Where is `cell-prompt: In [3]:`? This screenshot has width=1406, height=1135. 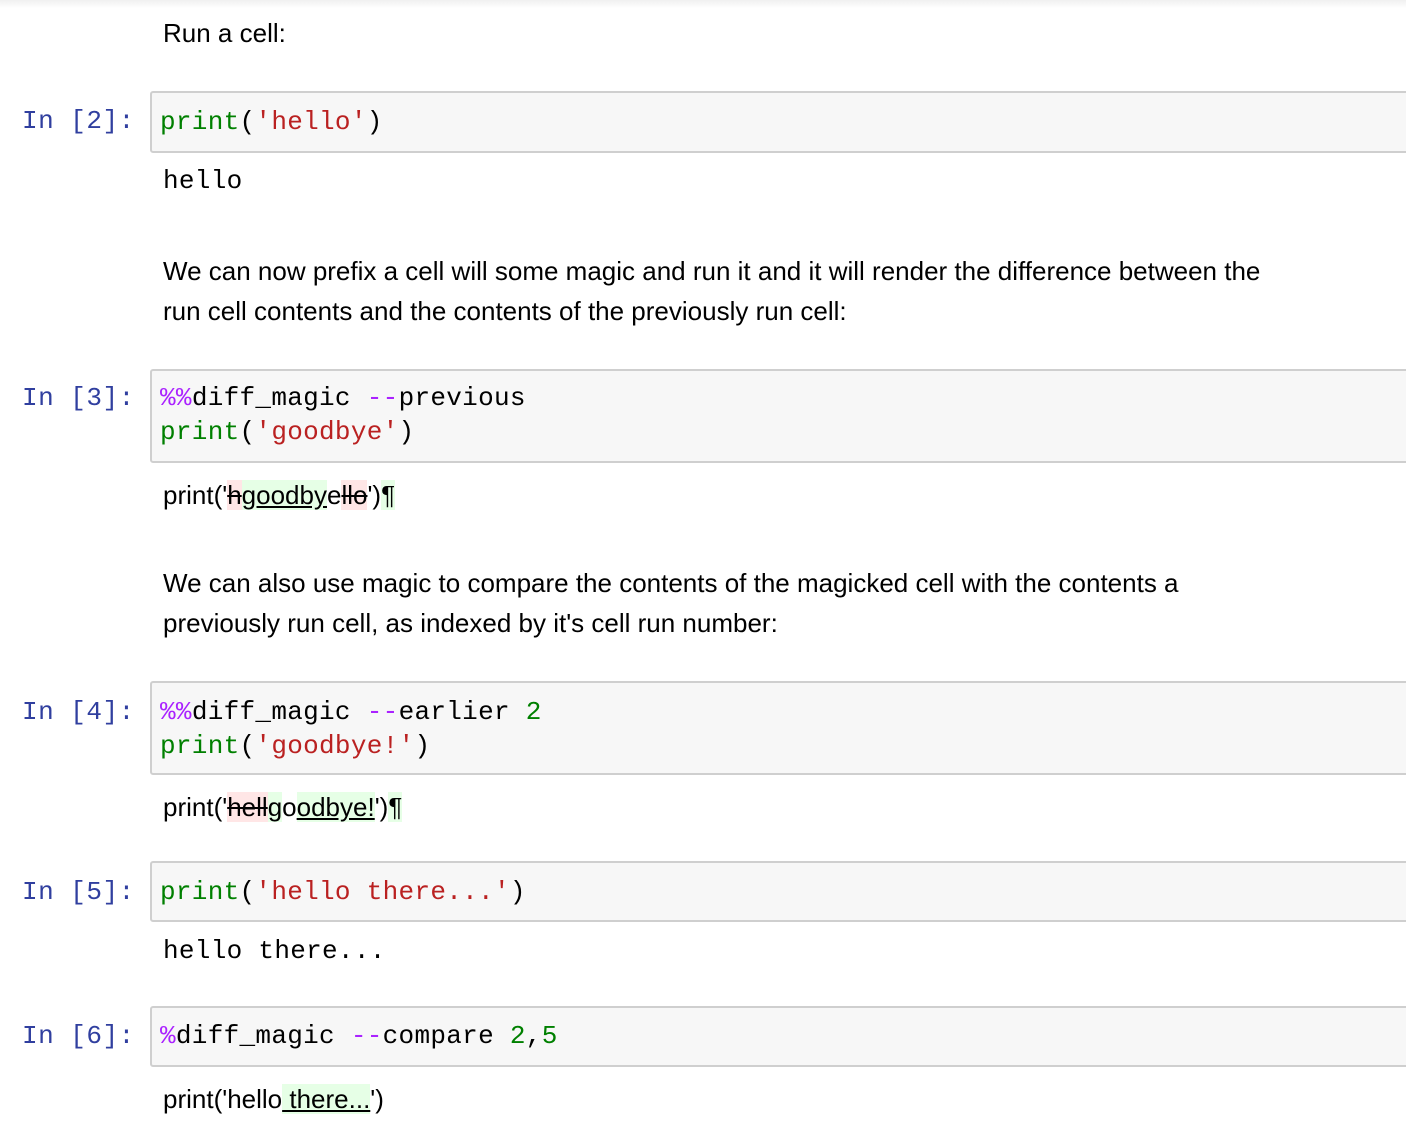 cell-prompt: In [3]: is located at coordinates (78, 398).